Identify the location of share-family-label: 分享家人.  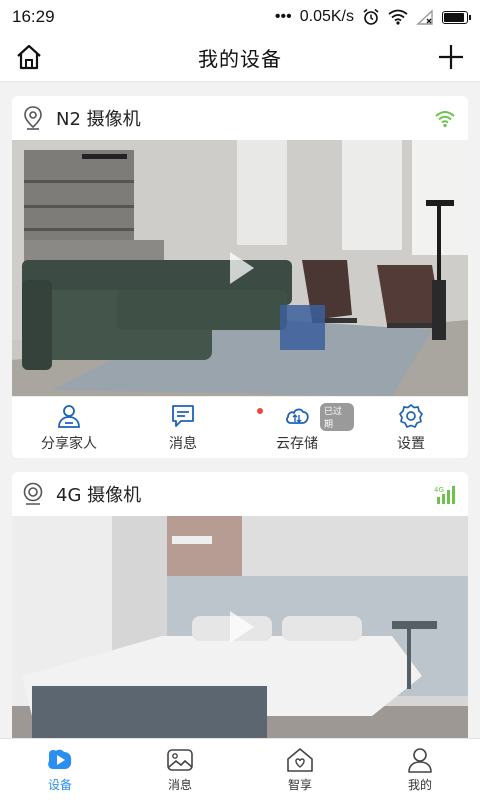
(69, 443).